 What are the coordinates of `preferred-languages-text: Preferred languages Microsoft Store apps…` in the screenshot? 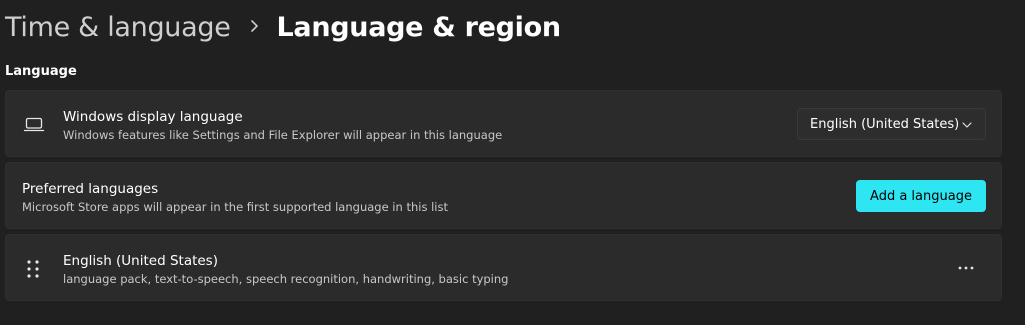 It's located at (235, 197).